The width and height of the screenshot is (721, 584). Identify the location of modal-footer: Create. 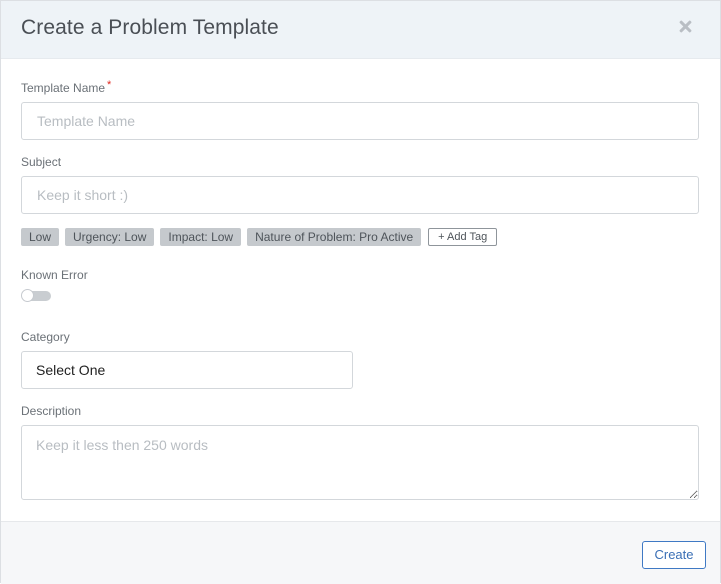
(360, 552).